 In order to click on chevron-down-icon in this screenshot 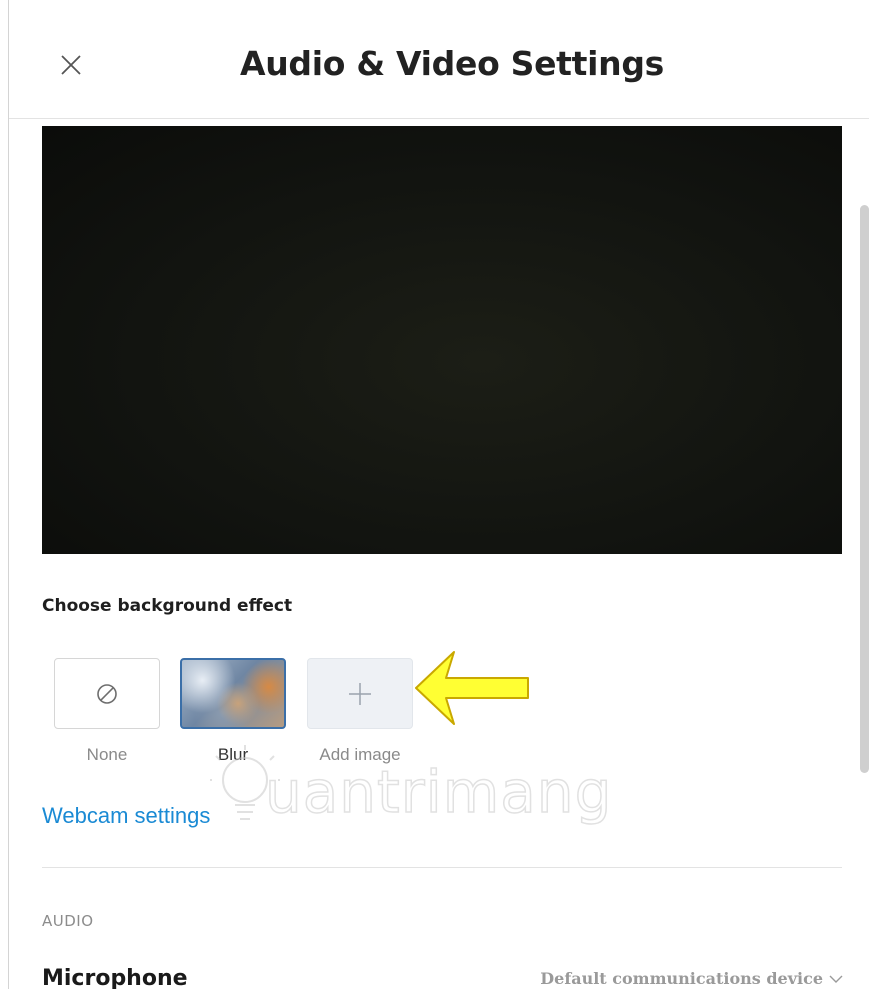, I will do `click(836, 979)`.